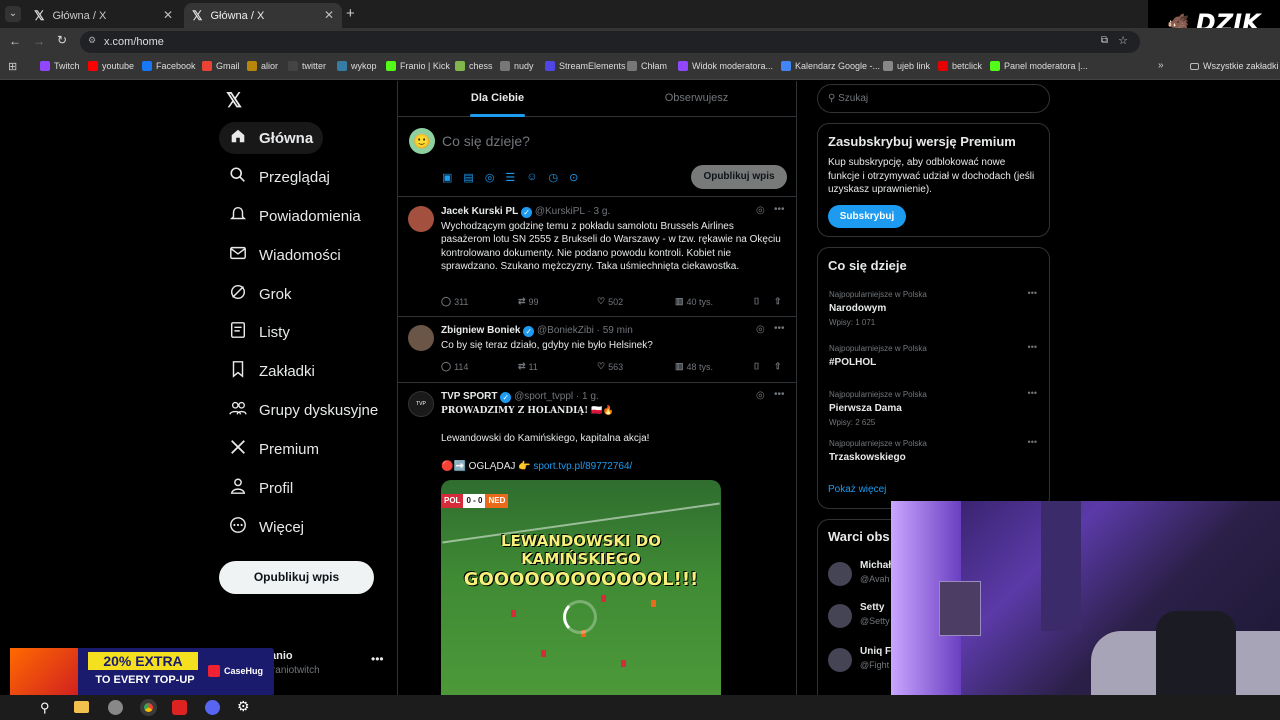  I want to click on author-handle: @sport_tvppl, so click(543, 396).